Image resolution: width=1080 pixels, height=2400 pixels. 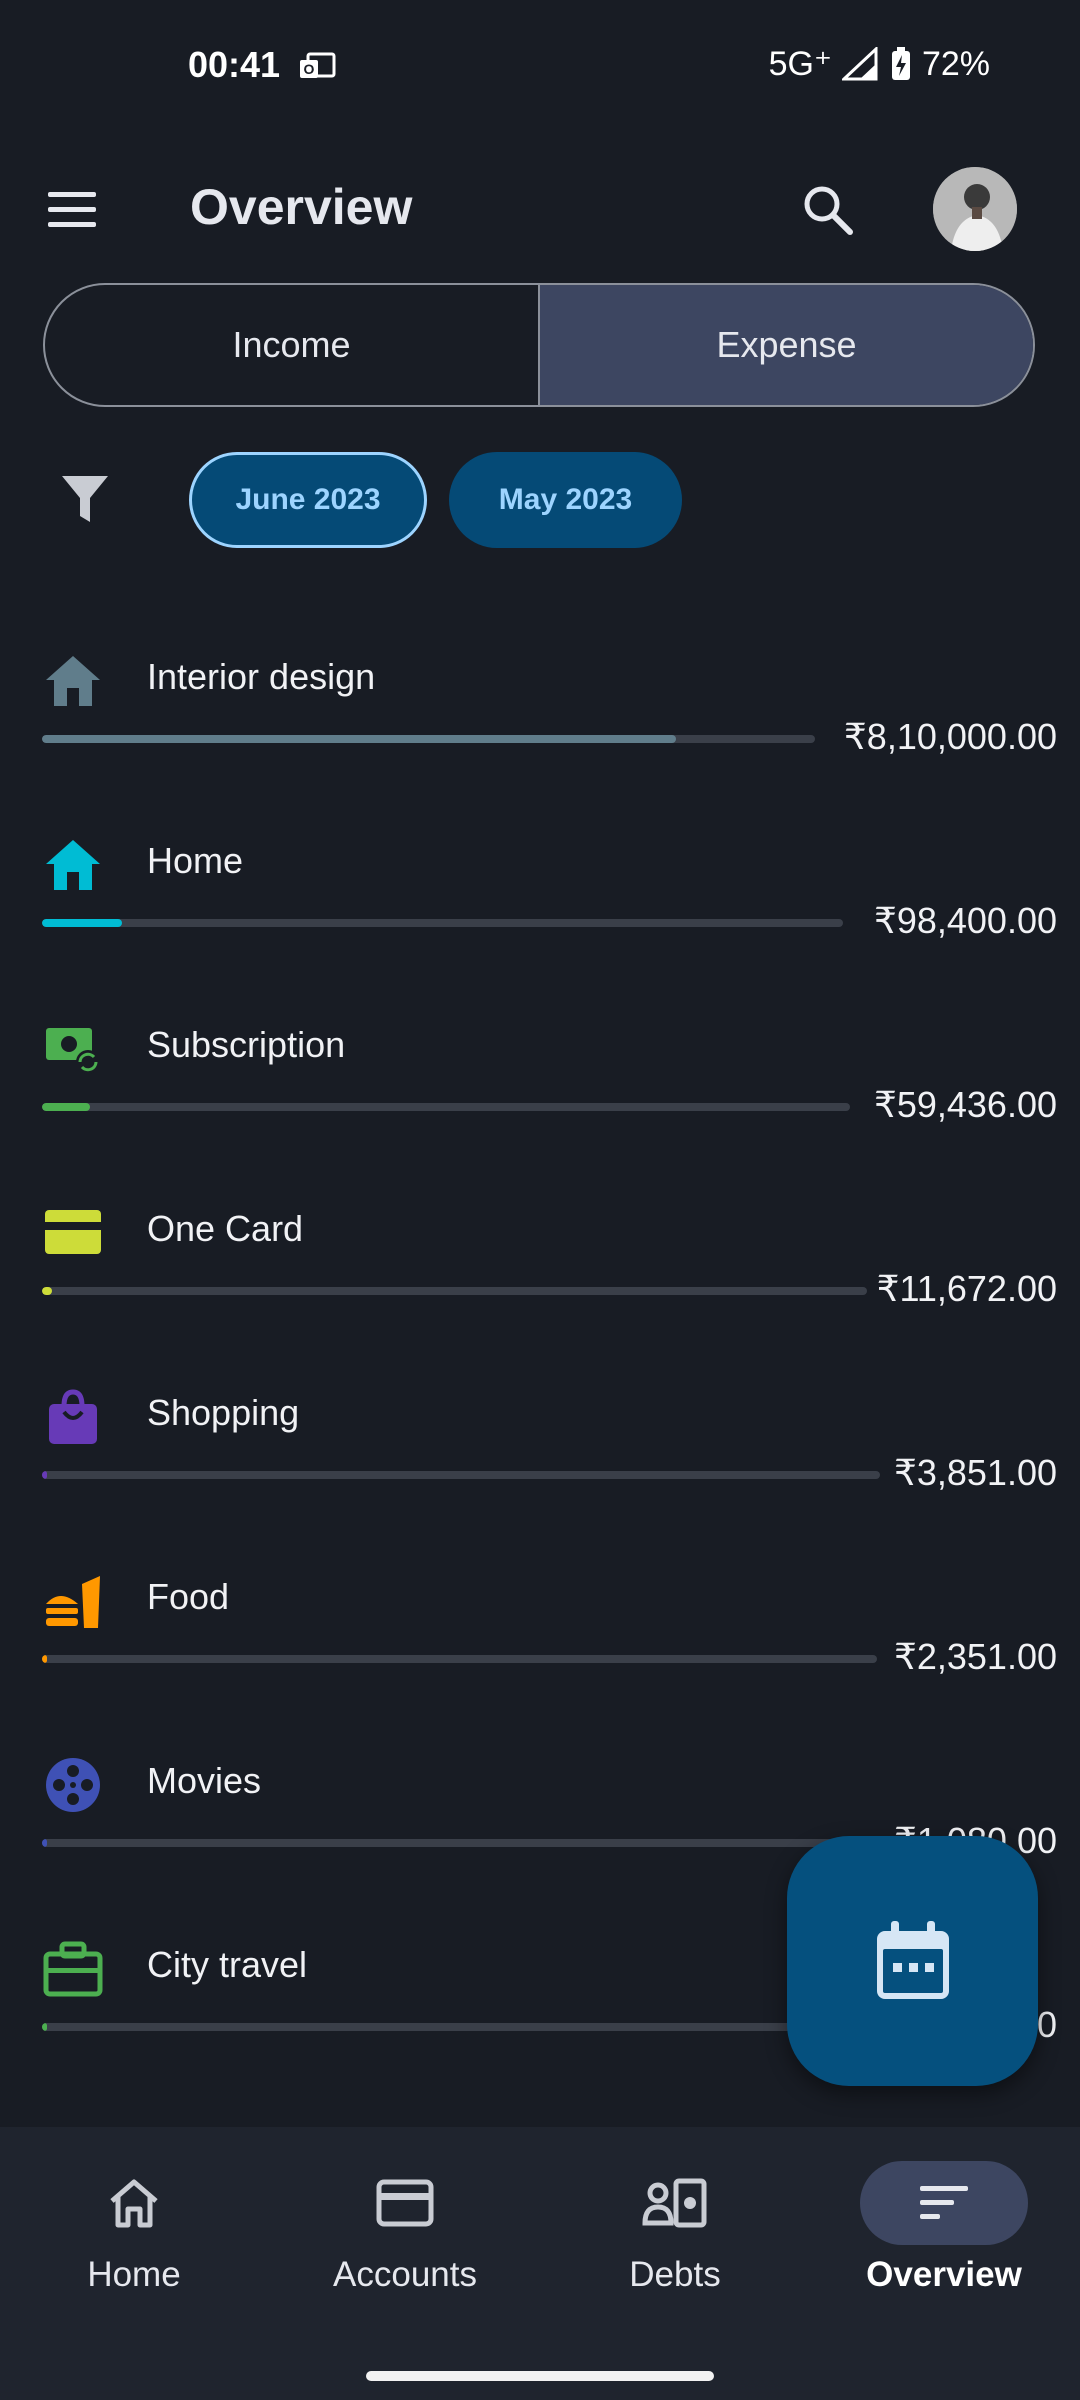 I want to click on status-right: 5G⁺ 72%, so click(x=879, y=64).